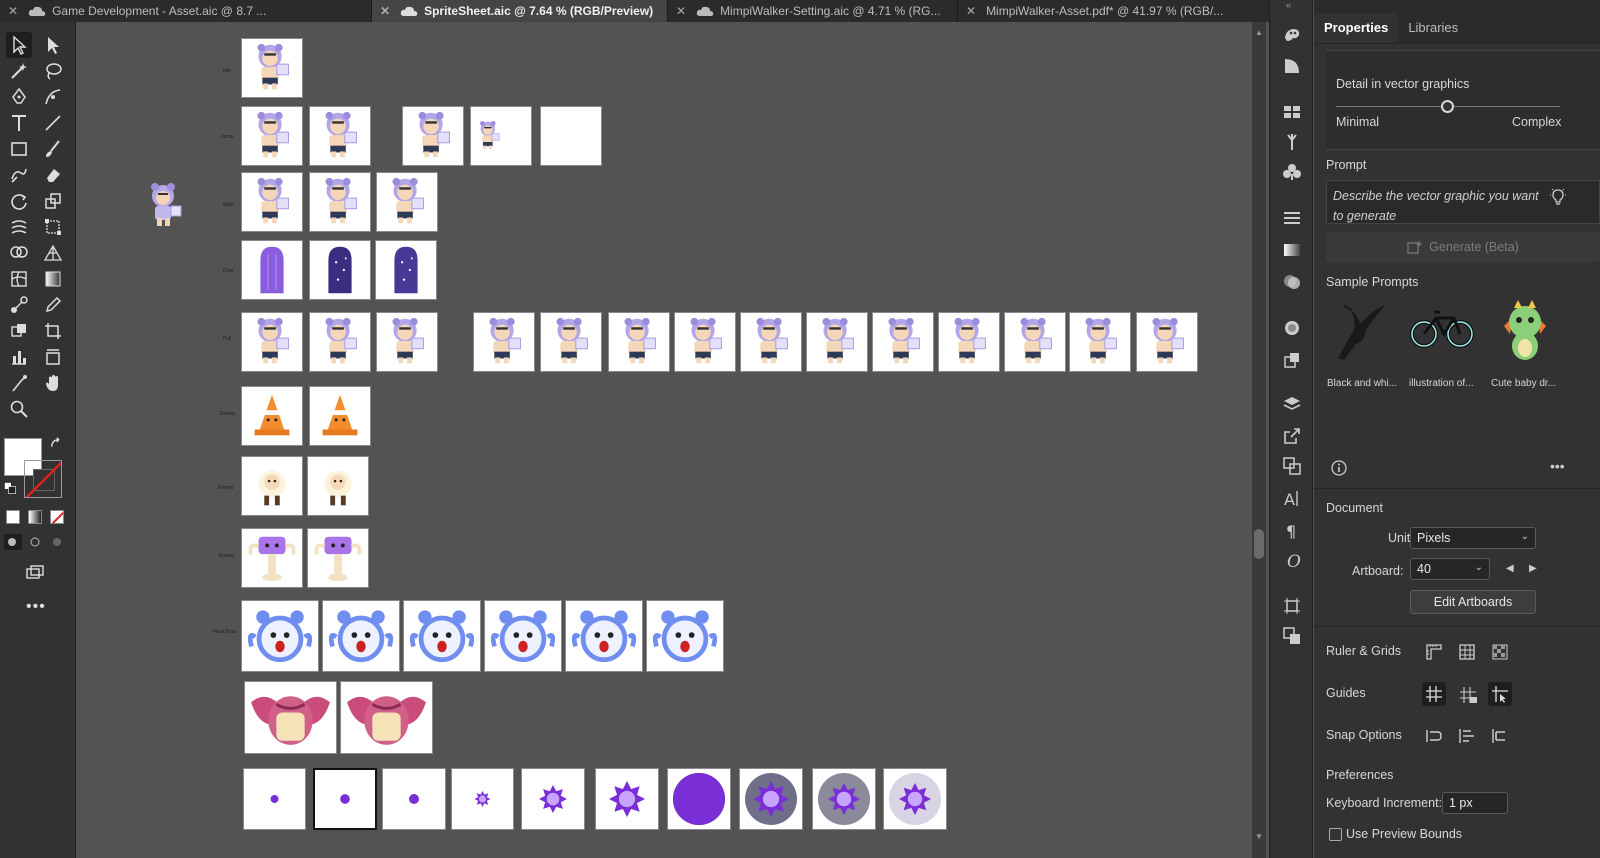 The width and height of the screenshot is (1600, 858). What do you see at coordinates (1292, 250) in the screenshot?
I see `gradient-swatch-icon` at bounding box center [1292, 250].